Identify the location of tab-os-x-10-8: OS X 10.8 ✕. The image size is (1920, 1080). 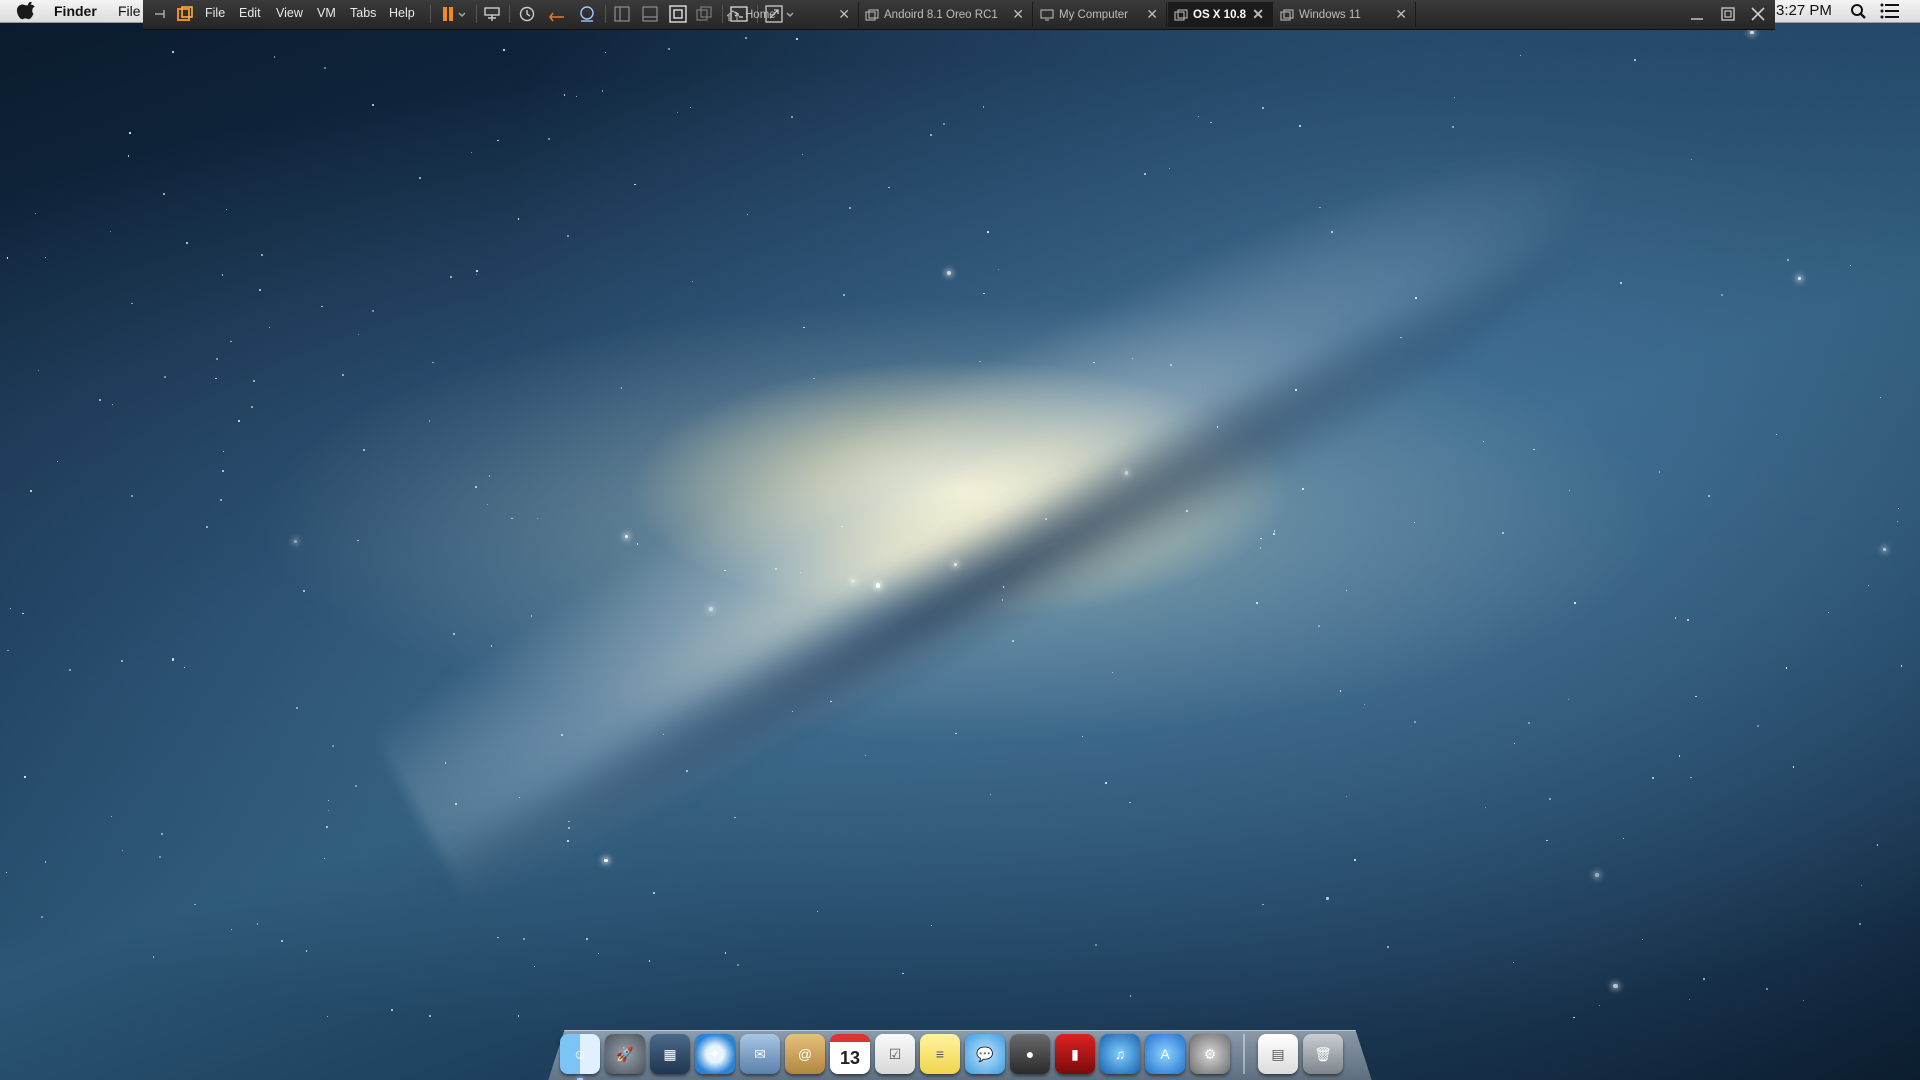
(1220, 14).